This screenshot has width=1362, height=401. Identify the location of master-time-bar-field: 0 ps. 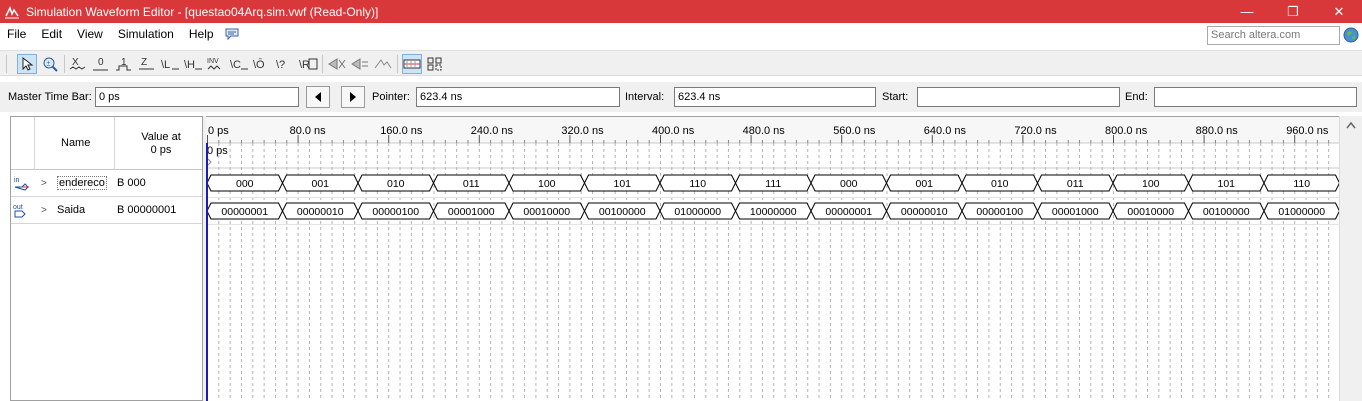
(197, 97).